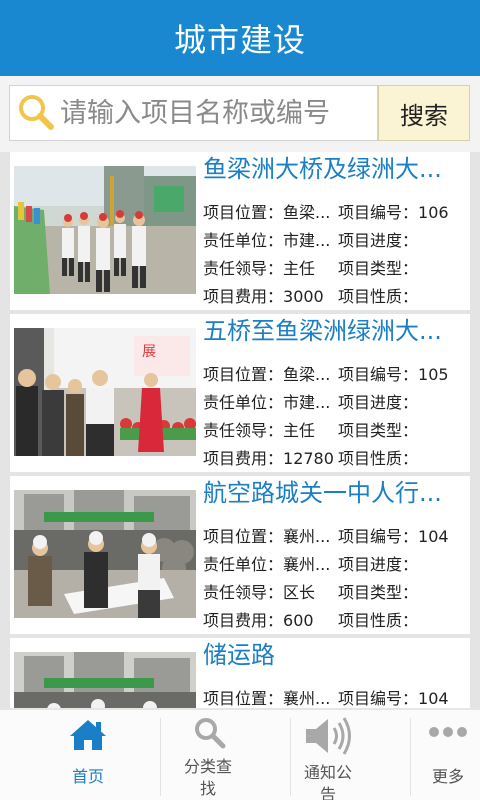 The width and height of the screenshot is (480, 800). I want to click on search-box, so click(193, 113).